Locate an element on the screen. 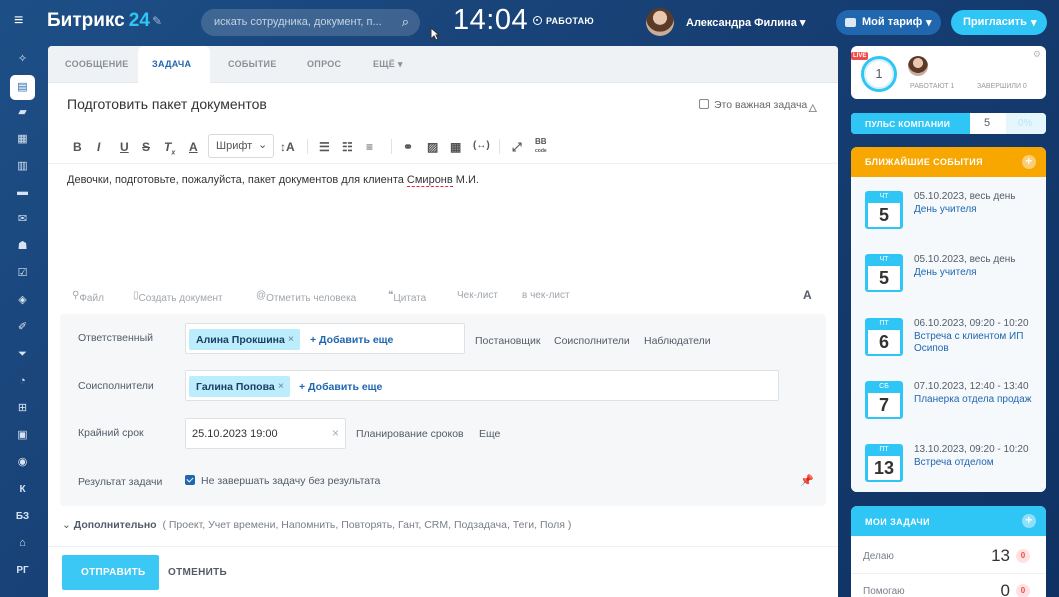  sidebar-item-bz: БЗ is located at coordinates (22, 516).